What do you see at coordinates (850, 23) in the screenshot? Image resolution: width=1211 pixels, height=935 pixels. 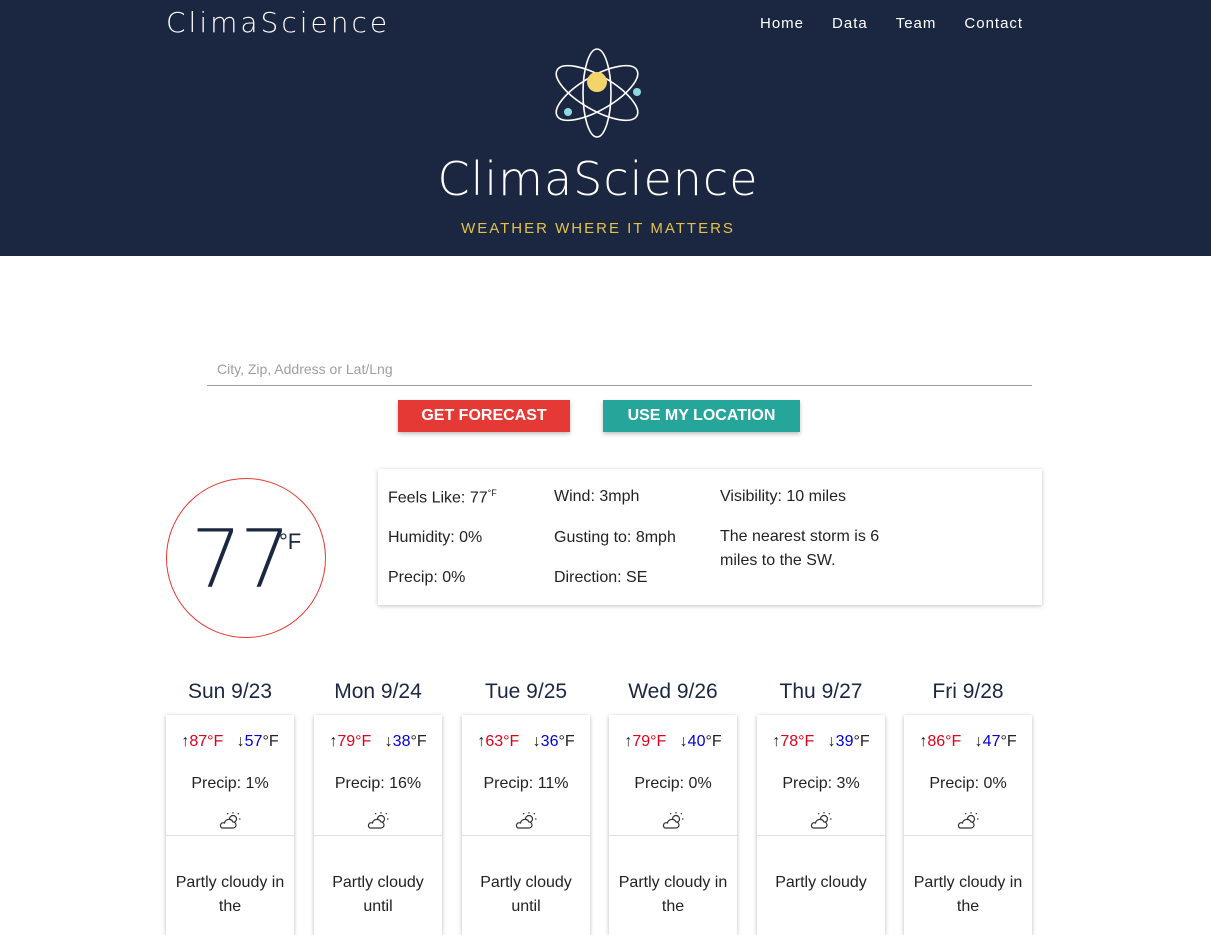 I see `nav-data-link: Data` at bounding box center [850, 23].